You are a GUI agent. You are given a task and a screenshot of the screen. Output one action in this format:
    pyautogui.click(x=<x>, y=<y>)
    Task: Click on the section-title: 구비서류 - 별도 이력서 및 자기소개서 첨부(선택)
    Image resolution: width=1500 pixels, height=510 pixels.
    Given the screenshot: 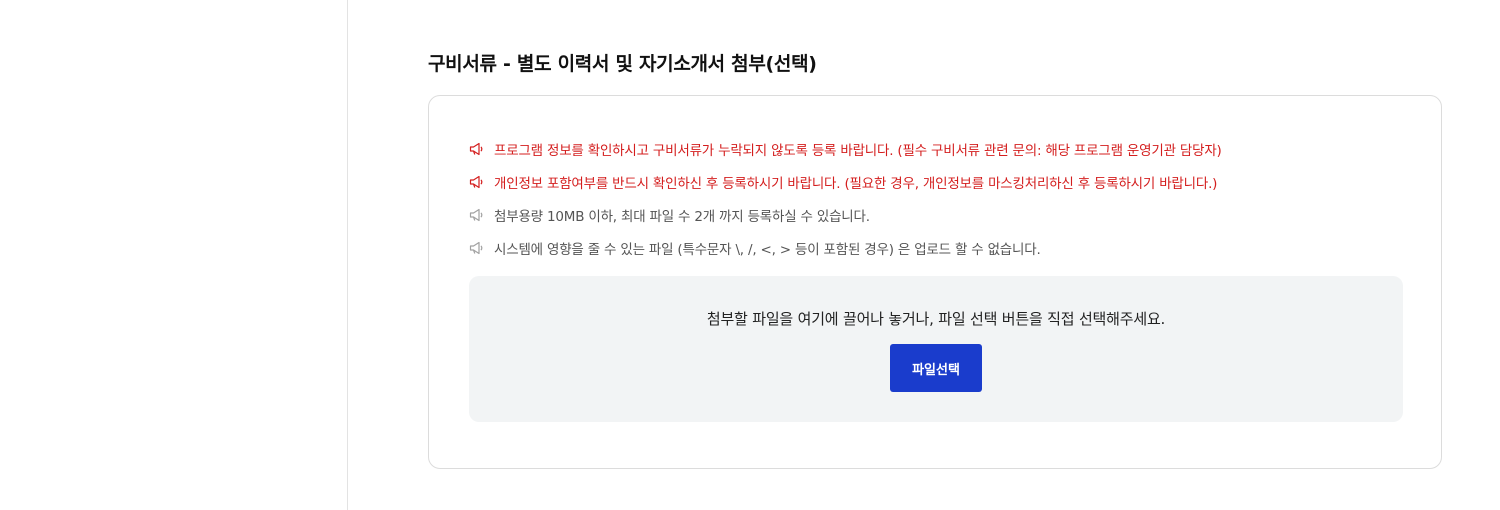 What is the action you would take?
    pyautogui.click(x=622, y=64)
    